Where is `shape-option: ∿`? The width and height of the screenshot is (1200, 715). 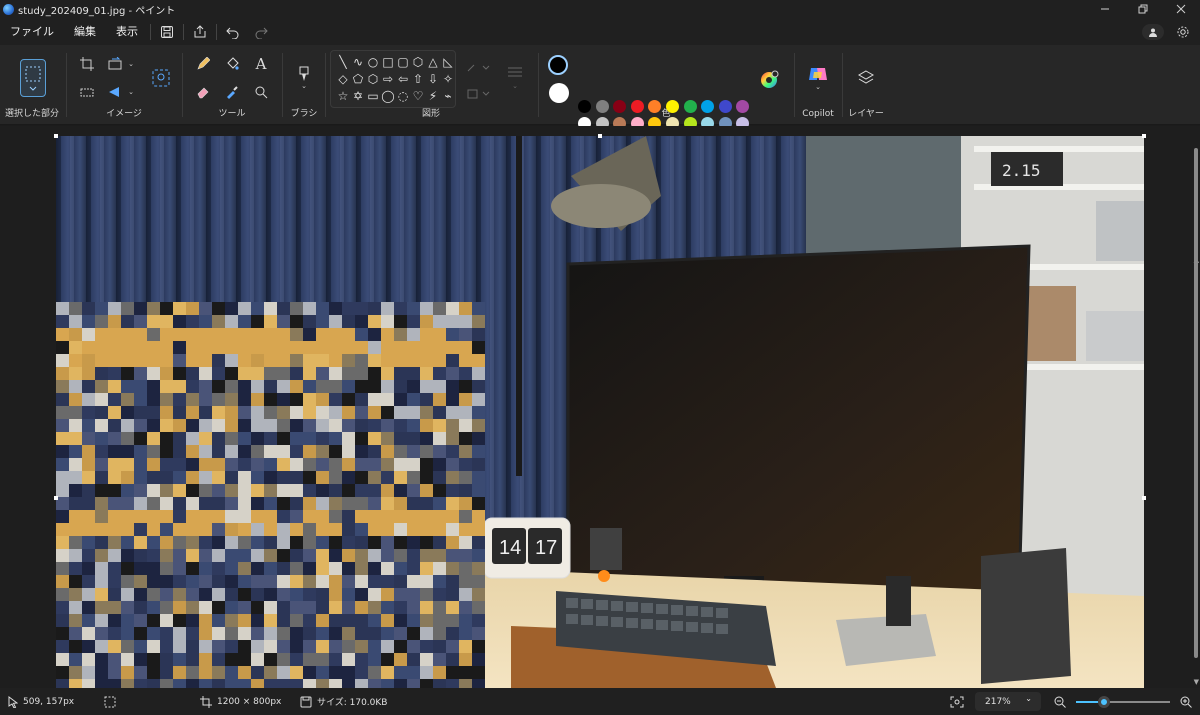 shape-option: ∿ is located at coordinates (358, 62).